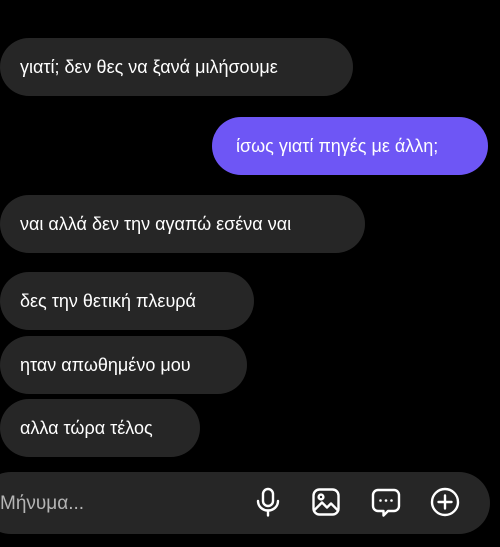 Image resolution: width=500 pixels, height=547 pixels. What do you see at coordinates (120, 504) in the screenshot?
I see `message-input` at bounding box center [120, 504].